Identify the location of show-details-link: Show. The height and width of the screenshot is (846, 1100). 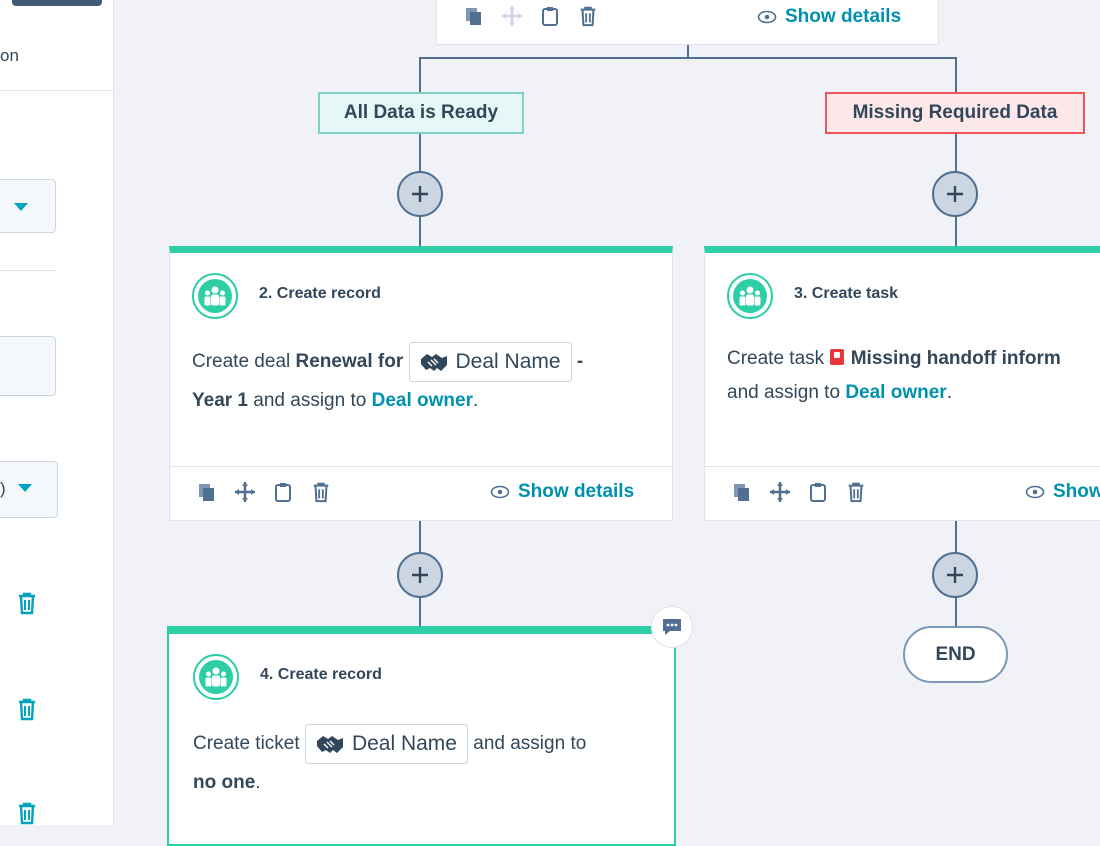
(1062, 492).